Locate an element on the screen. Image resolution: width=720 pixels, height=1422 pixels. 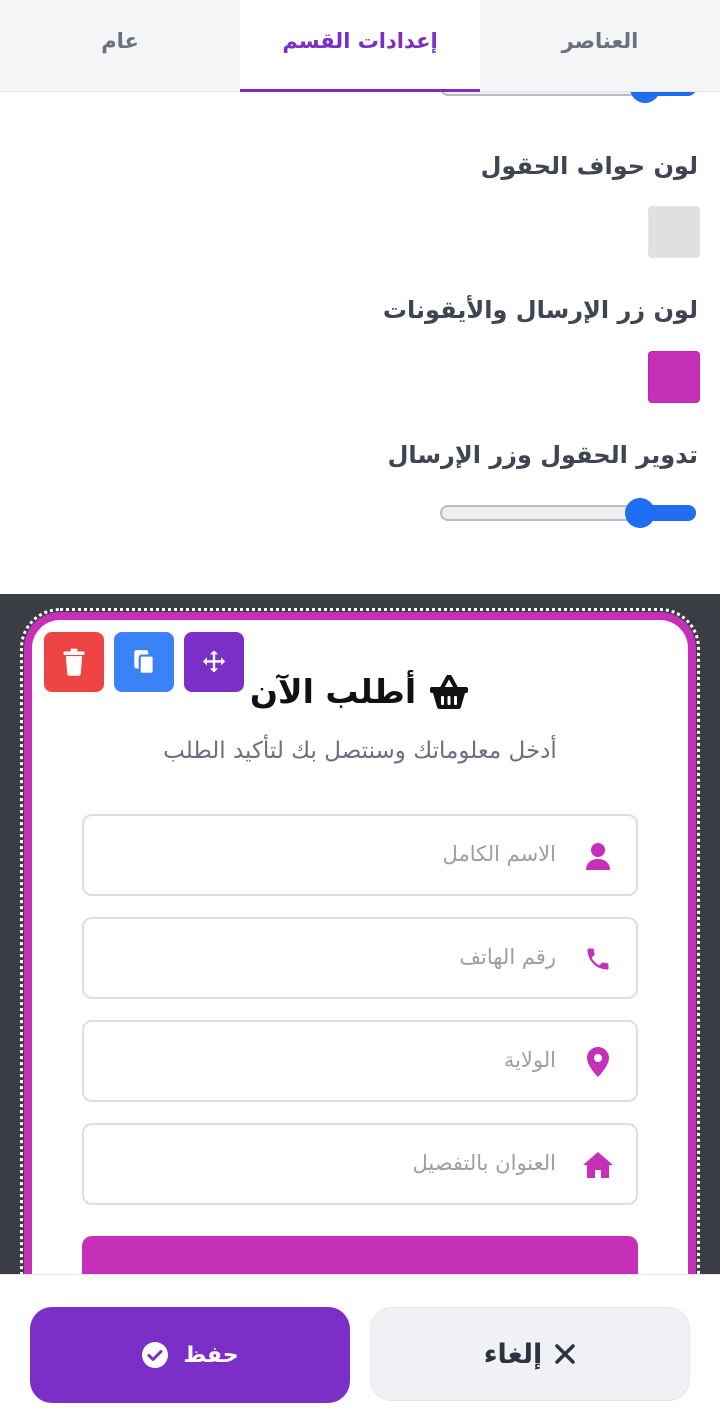
state-input is located at coordinates (336, 1060).